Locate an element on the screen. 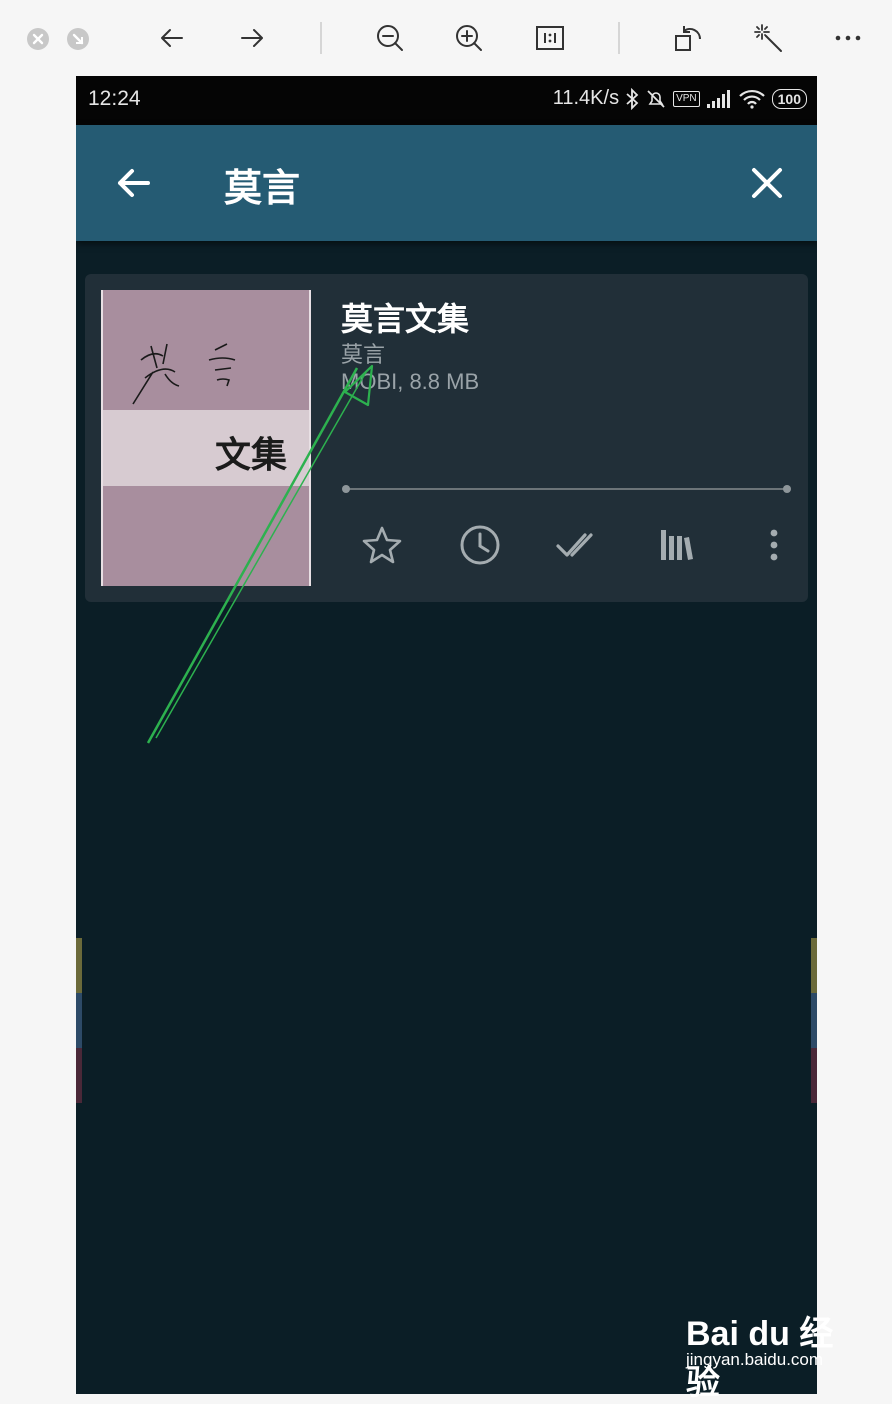 The image size is (892, 1404). book-author: 莫言 is located at coordinates (363, 355).